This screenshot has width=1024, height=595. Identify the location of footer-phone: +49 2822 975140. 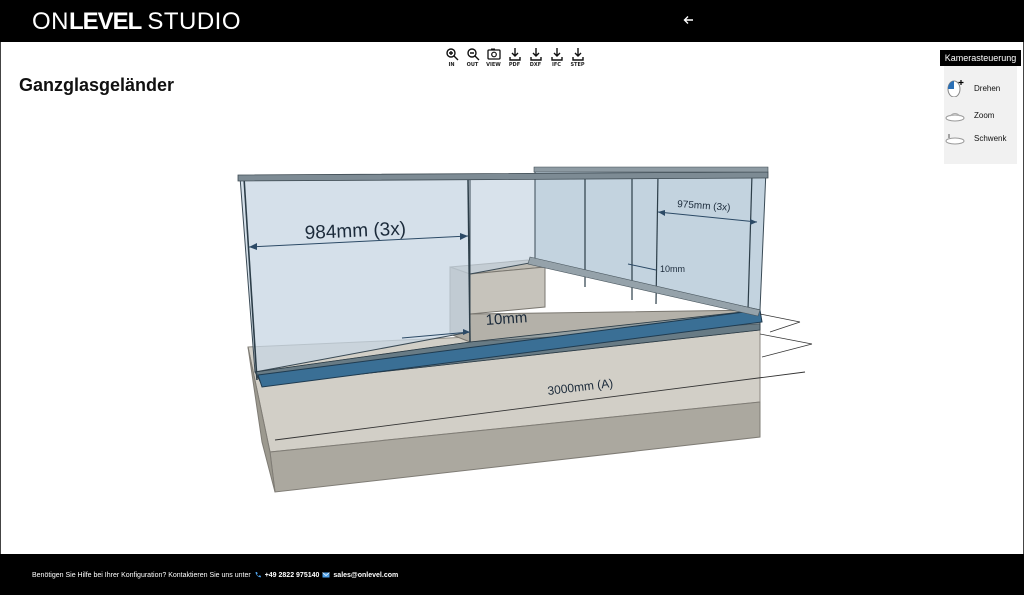
(292, 575).